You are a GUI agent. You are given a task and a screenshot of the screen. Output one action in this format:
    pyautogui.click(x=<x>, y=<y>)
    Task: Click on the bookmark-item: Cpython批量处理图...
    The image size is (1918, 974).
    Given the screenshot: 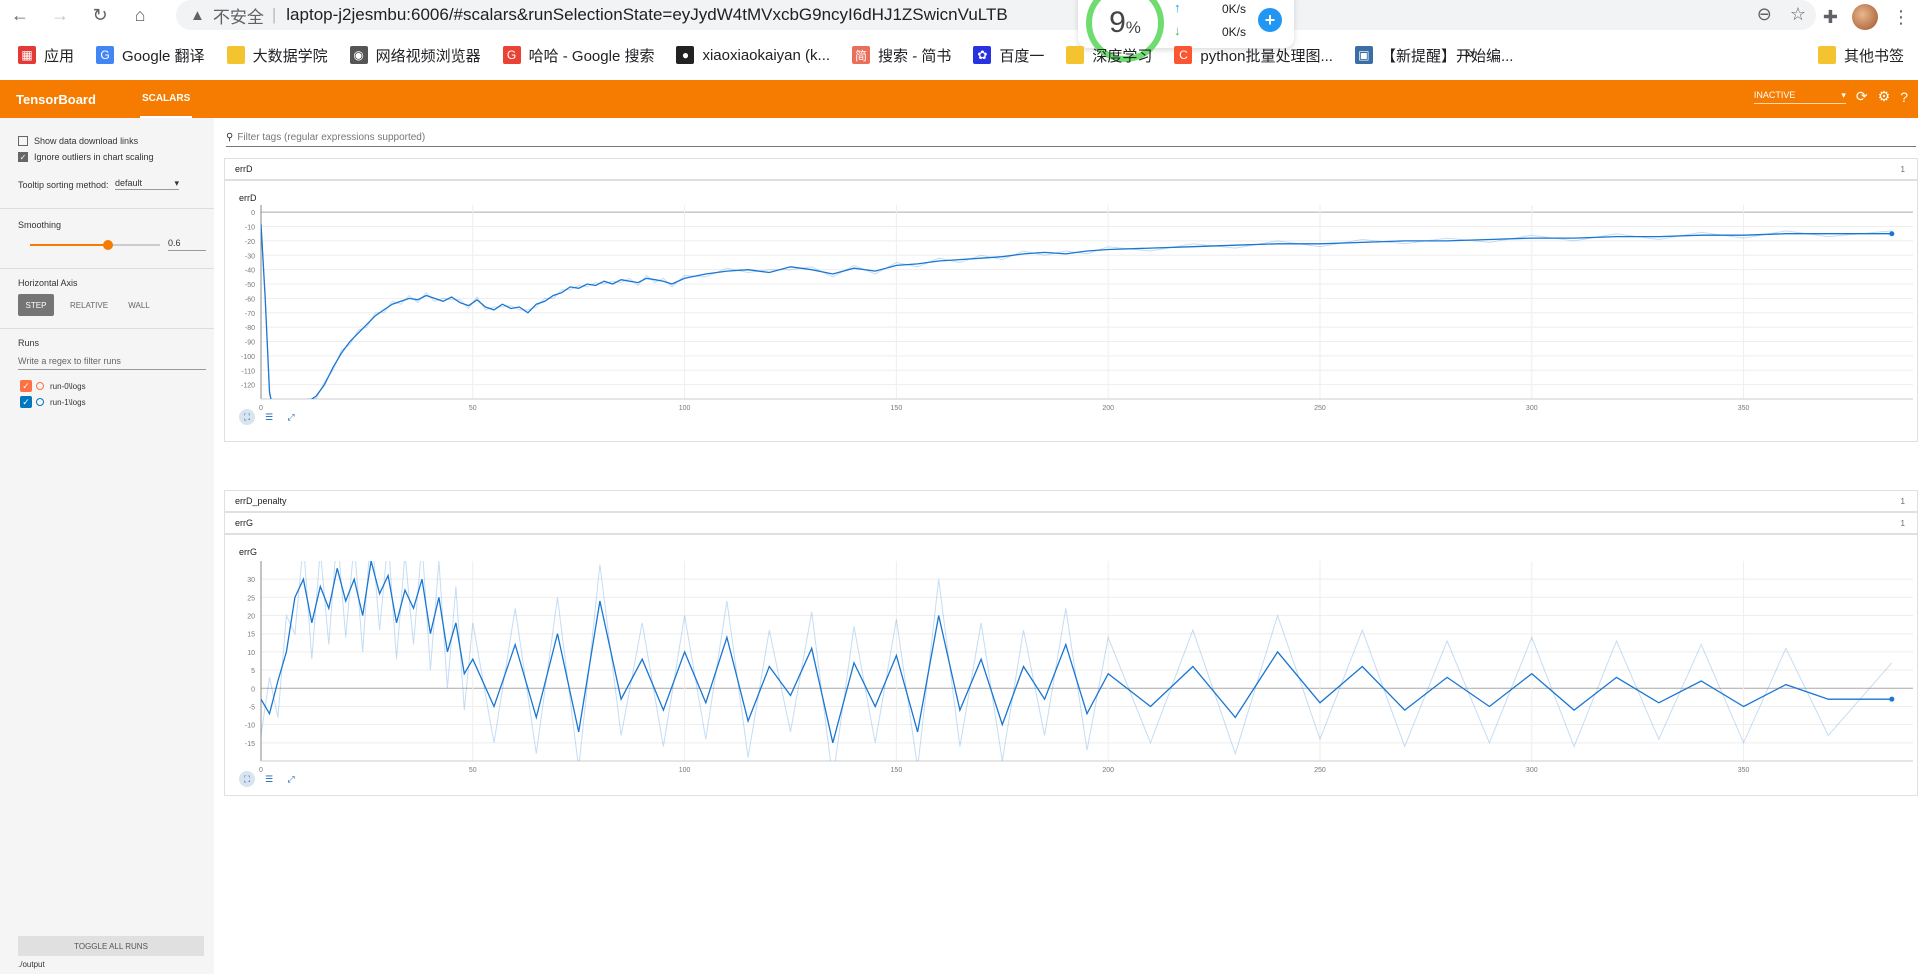 What is the action you would take?
    pyautogui.click(x=1253, y=55)
    